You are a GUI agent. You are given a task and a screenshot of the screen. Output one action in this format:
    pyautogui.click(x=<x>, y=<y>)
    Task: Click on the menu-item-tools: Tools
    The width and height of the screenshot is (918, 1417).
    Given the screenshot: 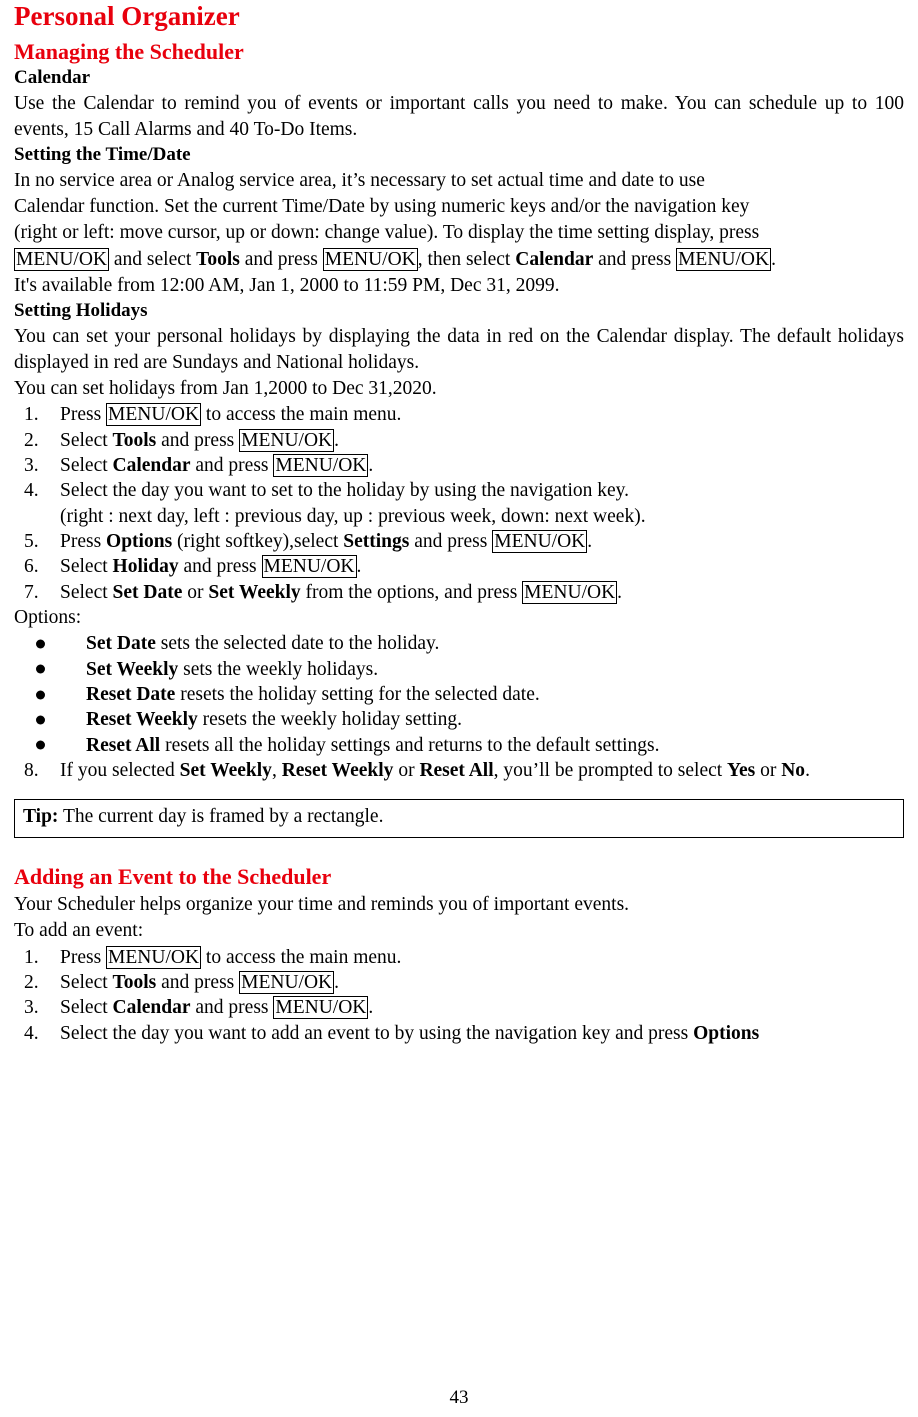 What is the action you would take?
    pyautogui.click(x=218, y=259)
    